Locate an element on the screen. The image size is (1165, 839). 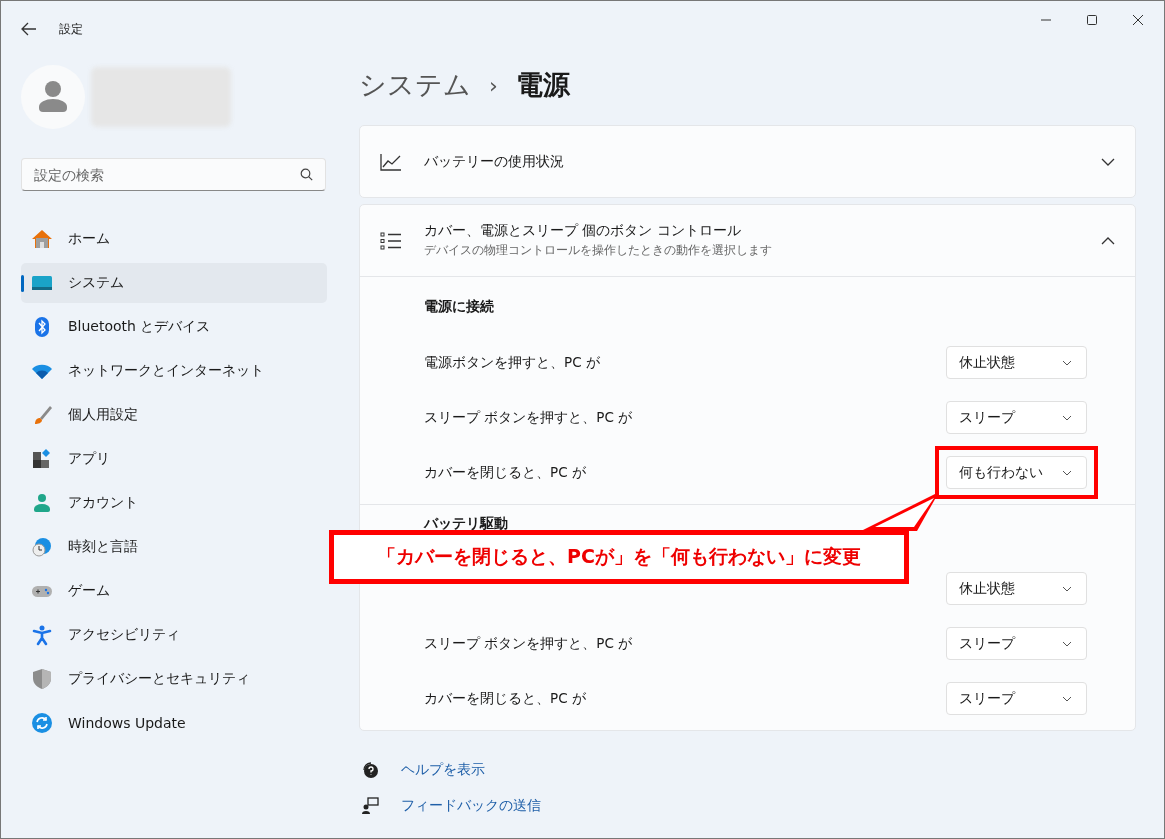
page-title: 電源 is located at coordinates (542, 85).